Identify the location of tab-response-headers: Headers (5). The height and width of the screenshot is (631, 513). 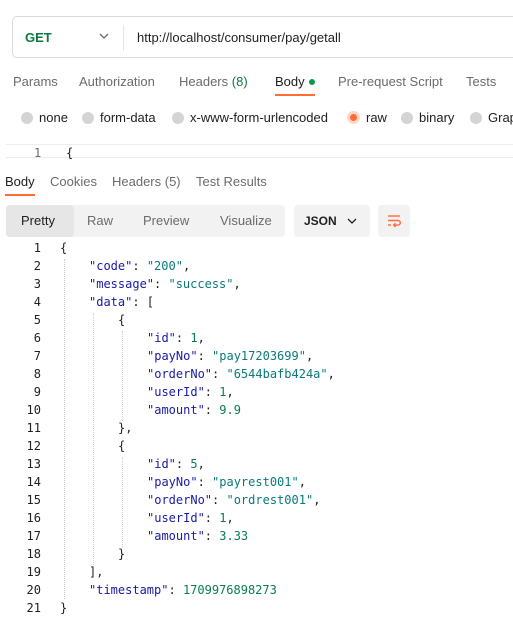
(146, 181).